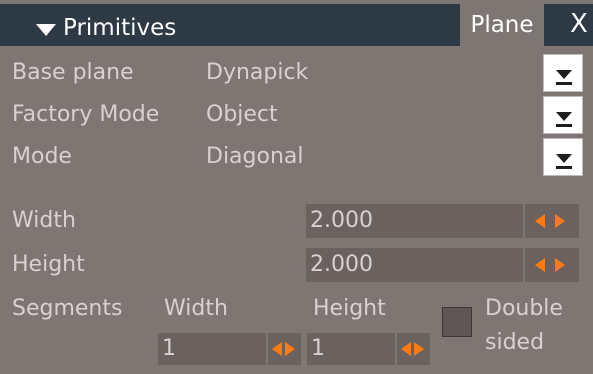 Image resolution: width=593 pixels, height=374 pixels. I want to click on height-spinner, so click(552, 265).